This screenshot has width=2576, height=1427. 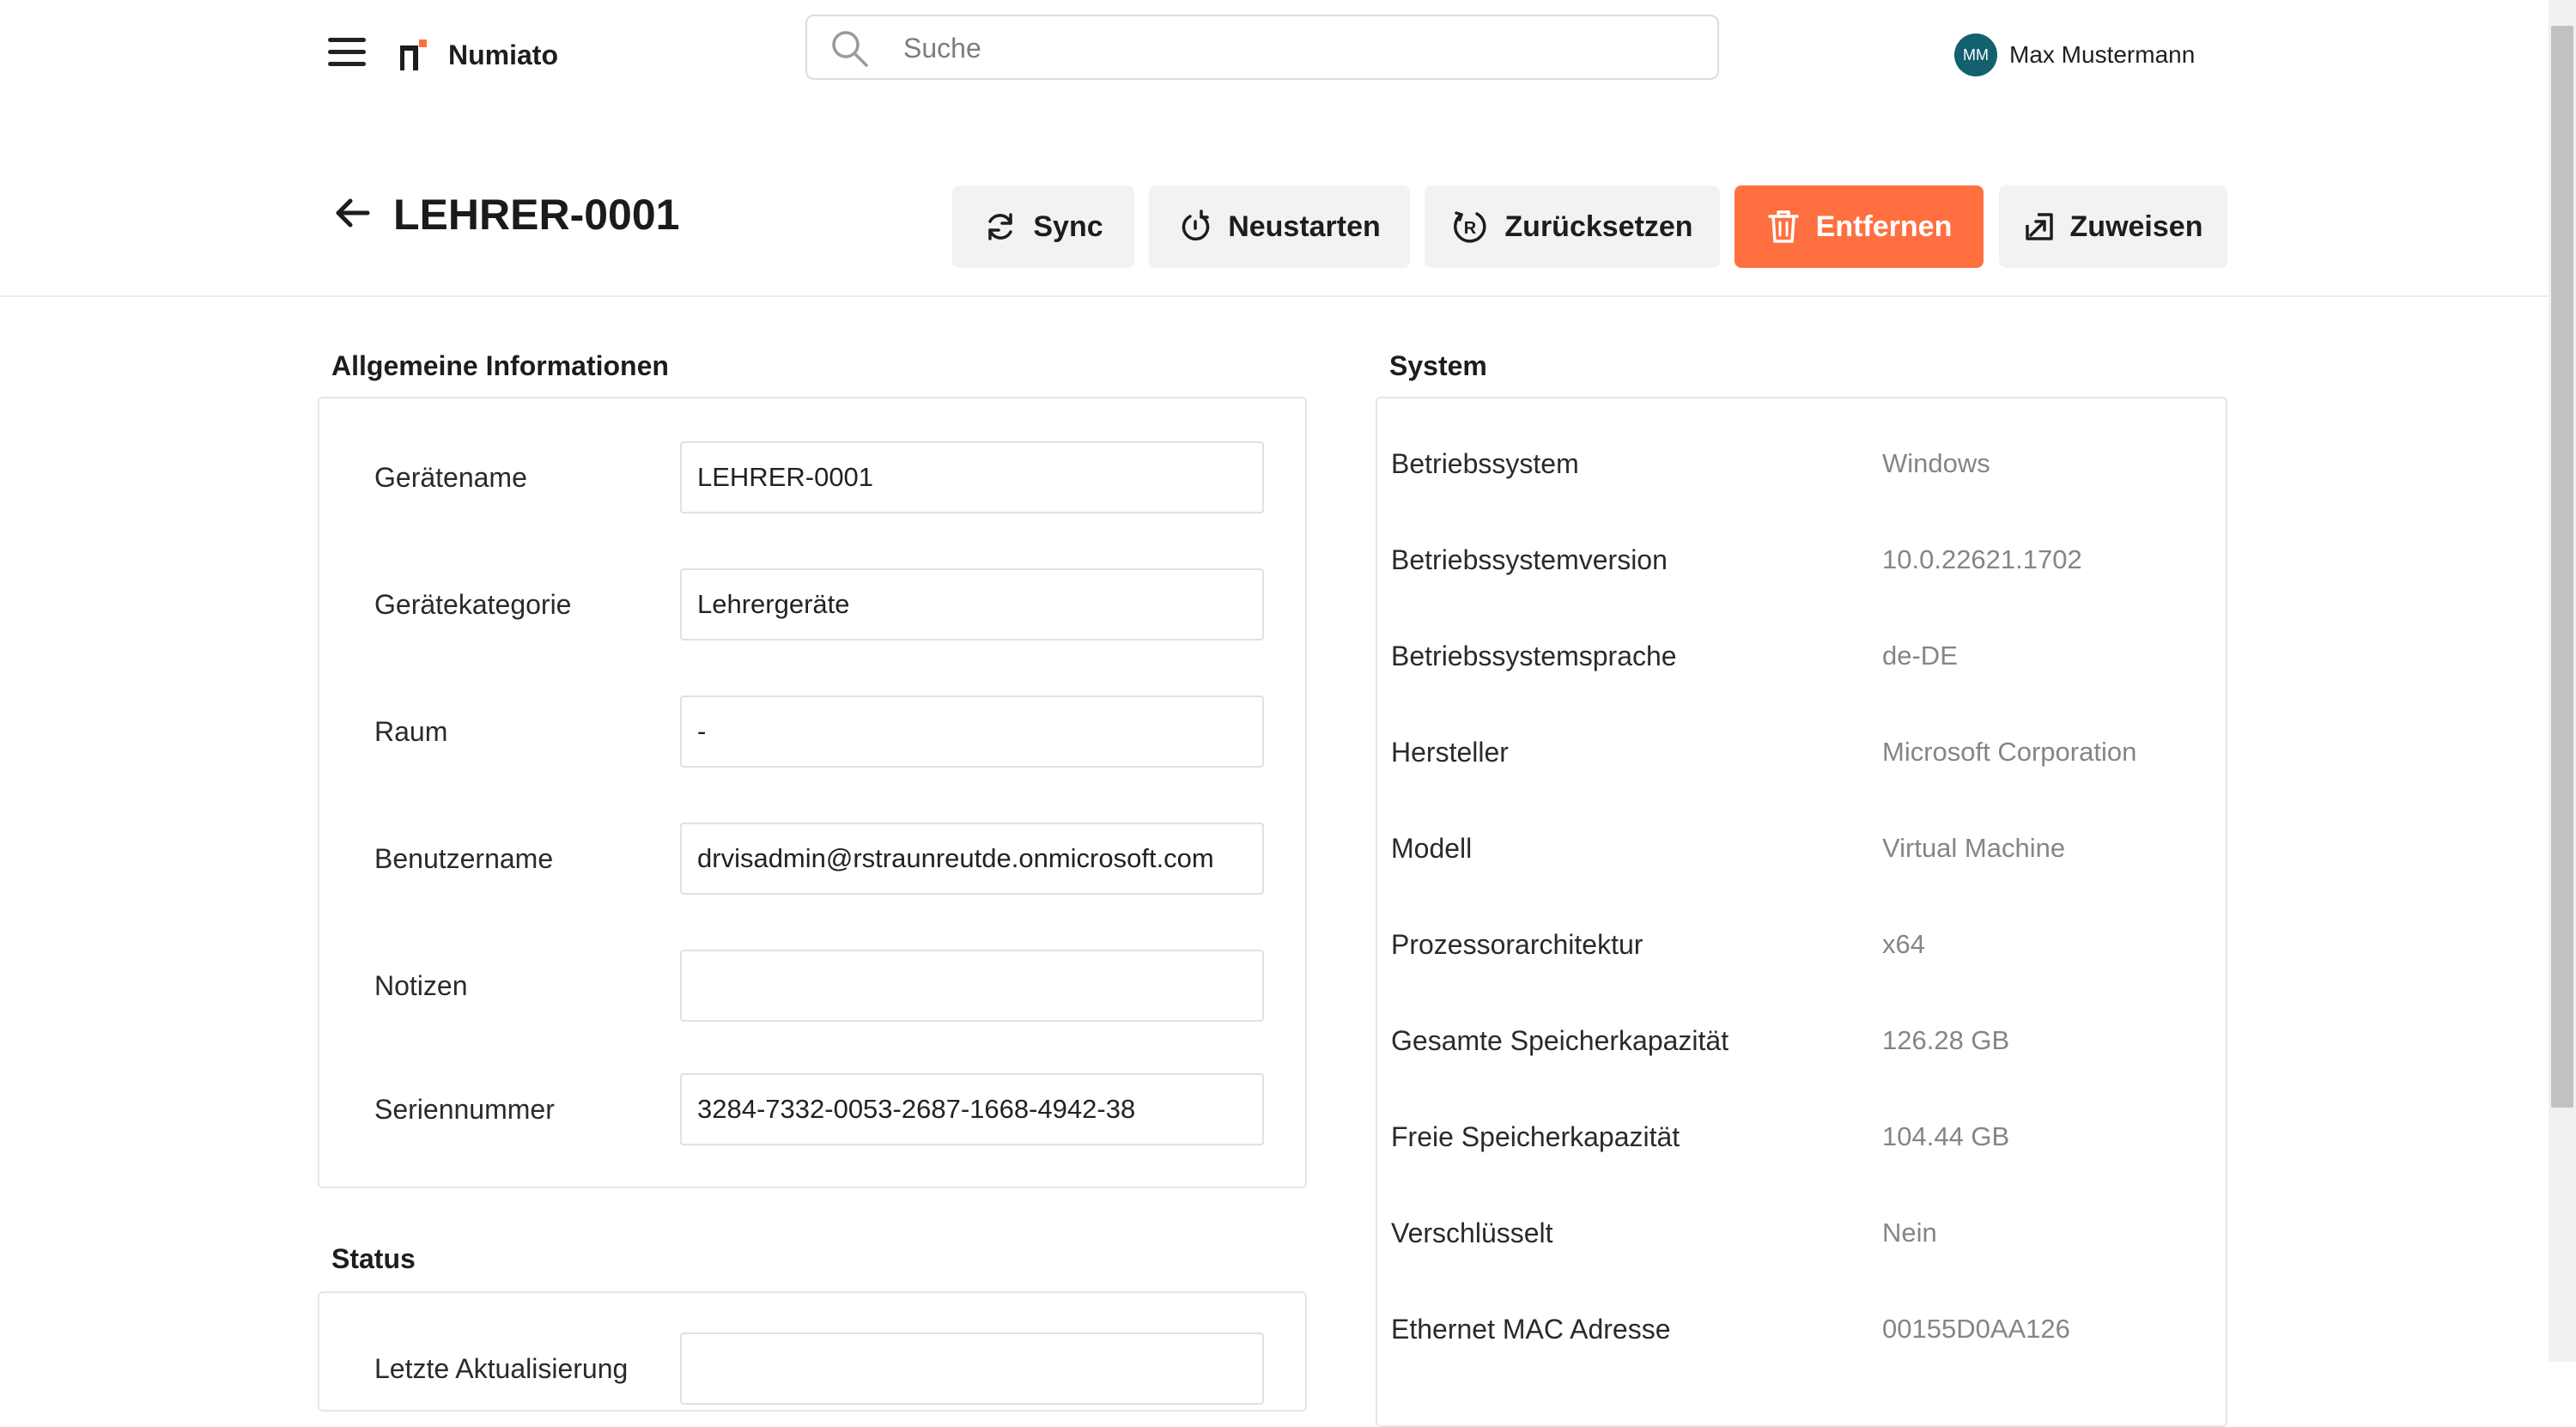 I want to click on system-label-total-storage: Gesamte Speicherkapazität, so click(x=1560, y=1040).